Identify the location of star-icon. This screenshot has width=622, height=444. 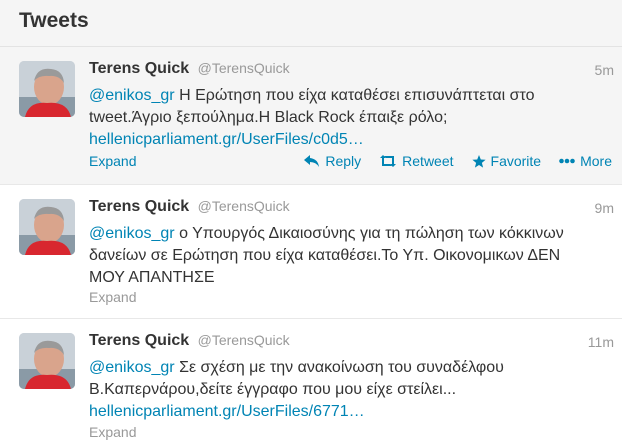
(478, 161).